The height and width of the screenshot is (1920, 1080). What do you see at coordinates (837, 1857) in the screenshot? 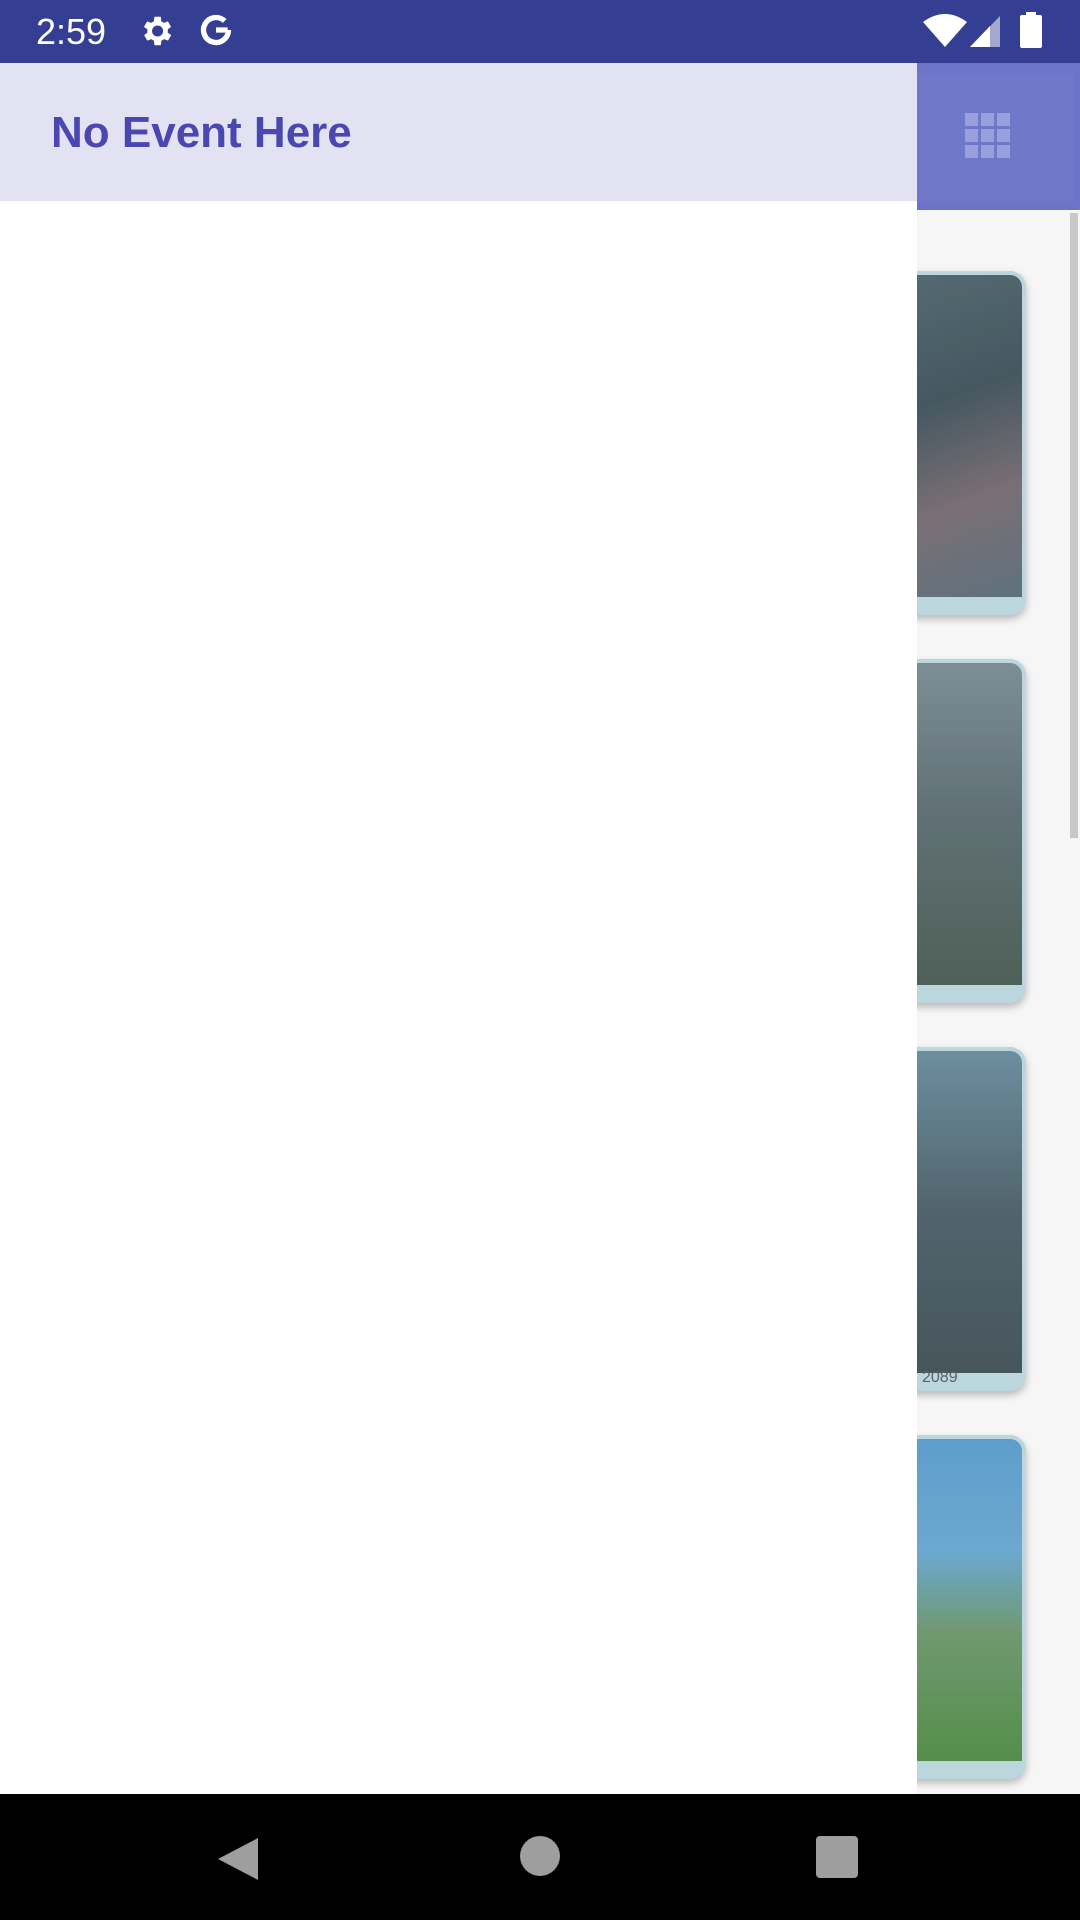
I see `recents-icon` at bounding box center [837, 1857].